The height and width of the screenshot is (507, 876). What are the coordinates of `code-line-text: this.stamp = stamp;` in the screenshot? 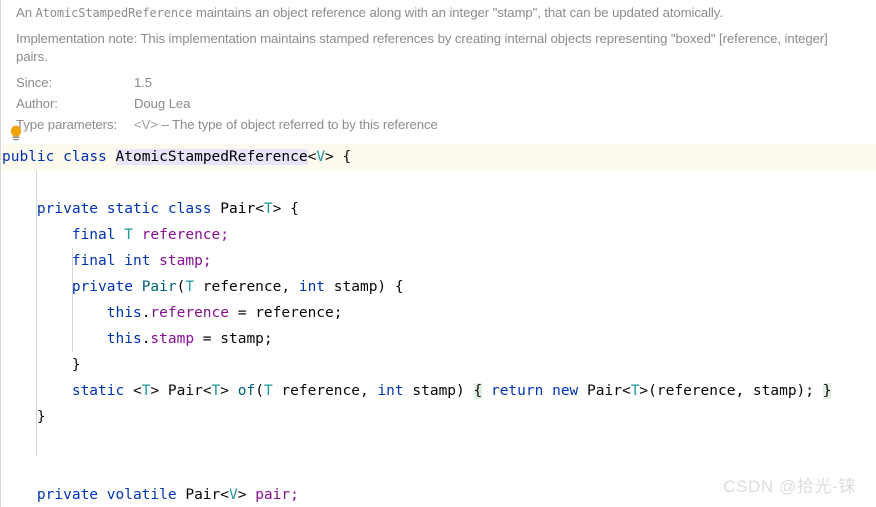 It's located at (137, 339).